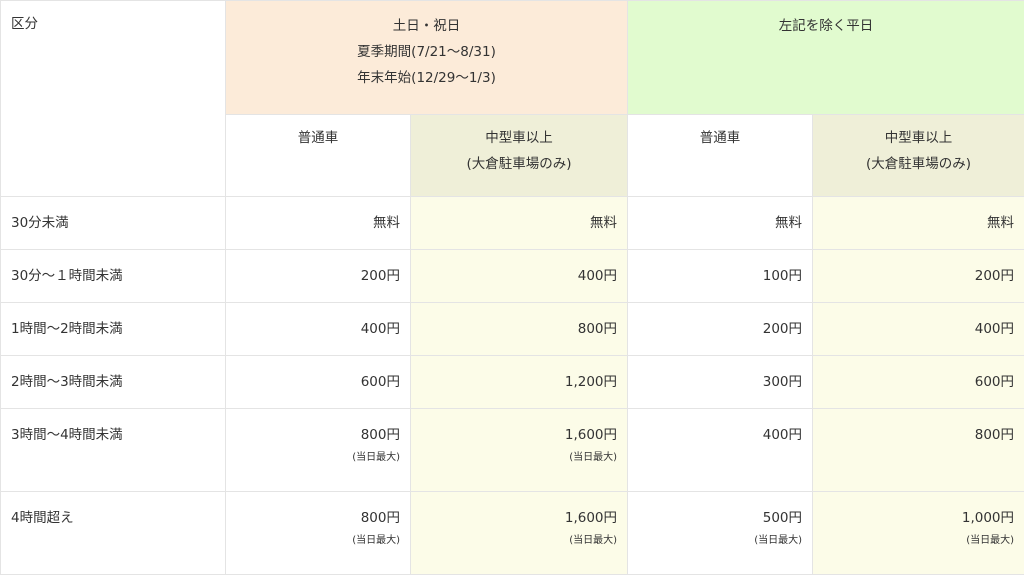  I want to click on row-label: 30分～１時間未満, so click(113, 276).